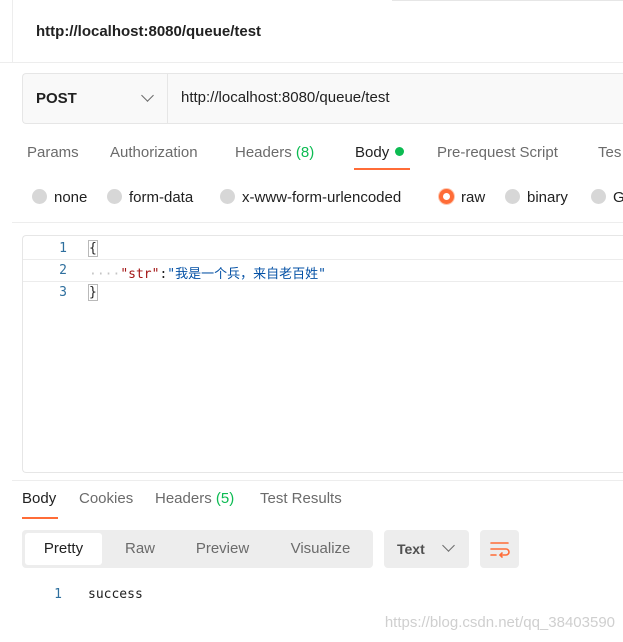 This screenshot has height=642, width=623. What do you see at coordinates (607, 197) in the screenshot?
I see `radio-graphql: G` at bounding box center [607, 197].